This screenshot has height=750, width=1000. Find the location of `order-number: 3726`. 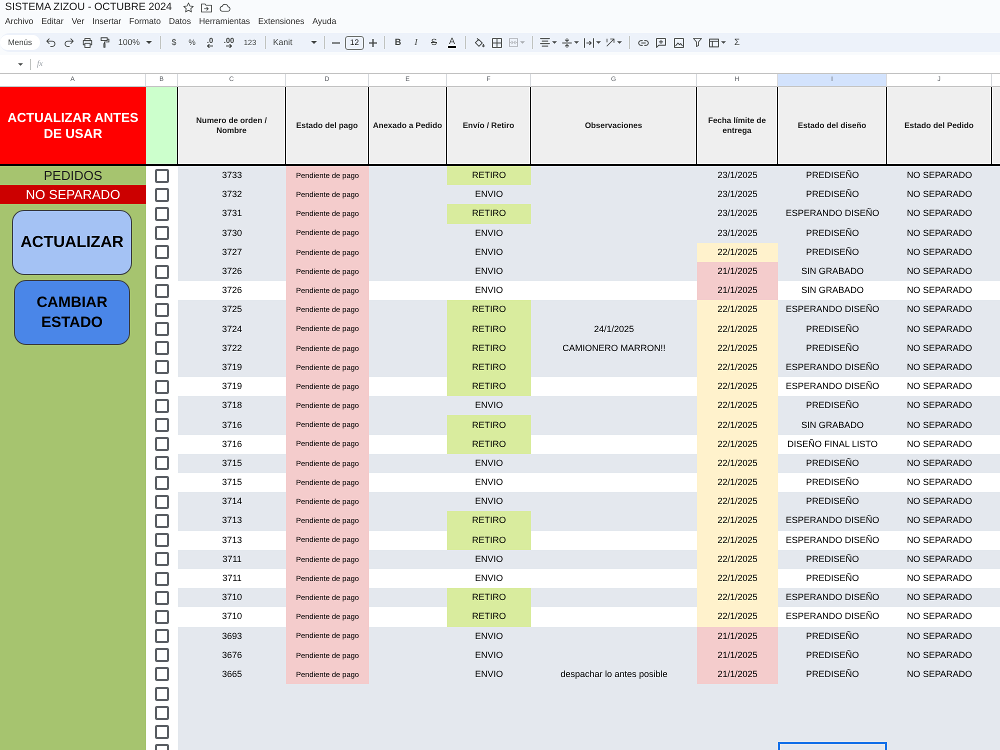

order-number: 3726 is located at coordinates (232, 271).